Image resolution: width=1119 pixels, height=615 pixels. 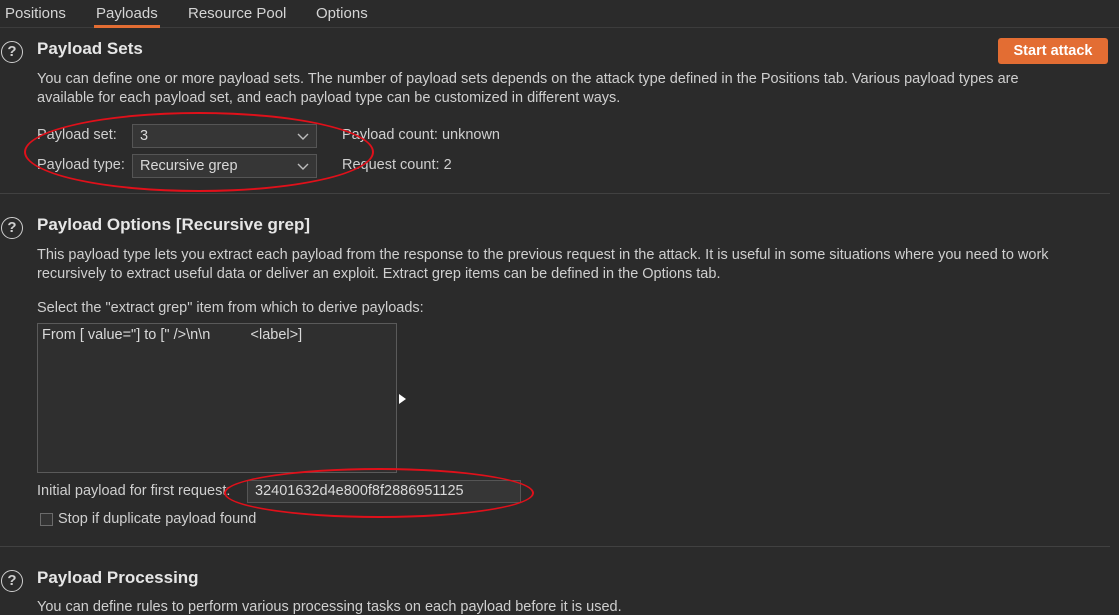 What do you see at coordinates (402, 399) in the screenshot?
I see `mouse-cursor-icon` at bounding box center [402, 399].